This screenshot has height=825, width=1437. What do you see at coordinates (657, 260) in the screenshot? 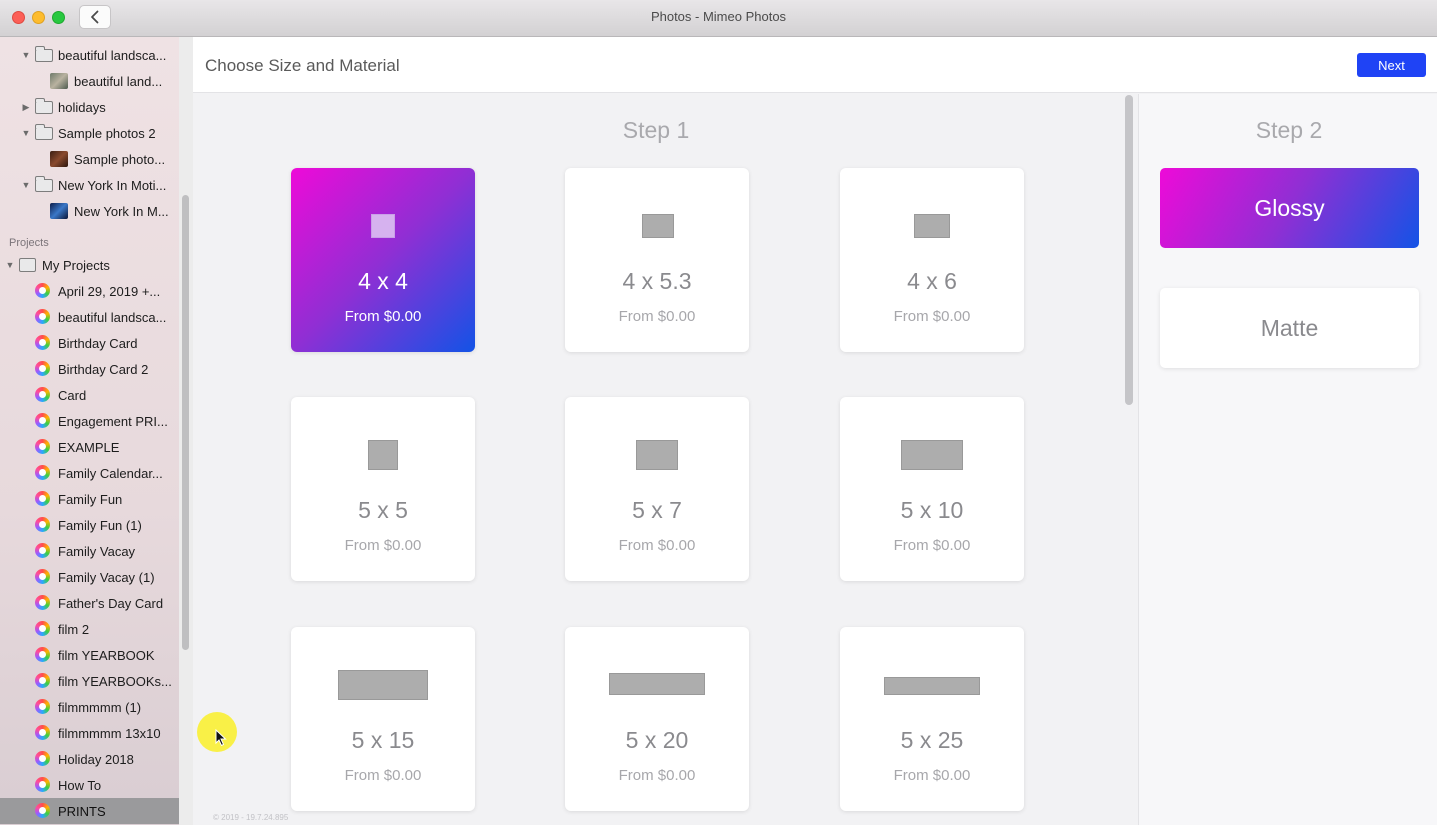
I see `size-card: 4 x 5.3 From $0.00` at bounding box center [657, 260].